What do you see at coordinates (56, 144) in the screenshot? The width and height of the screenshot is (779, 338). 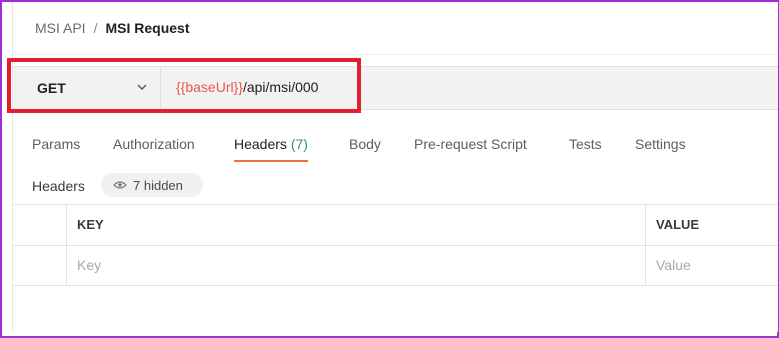 I see `tab-params: Params` at bounding box center [56, 144].